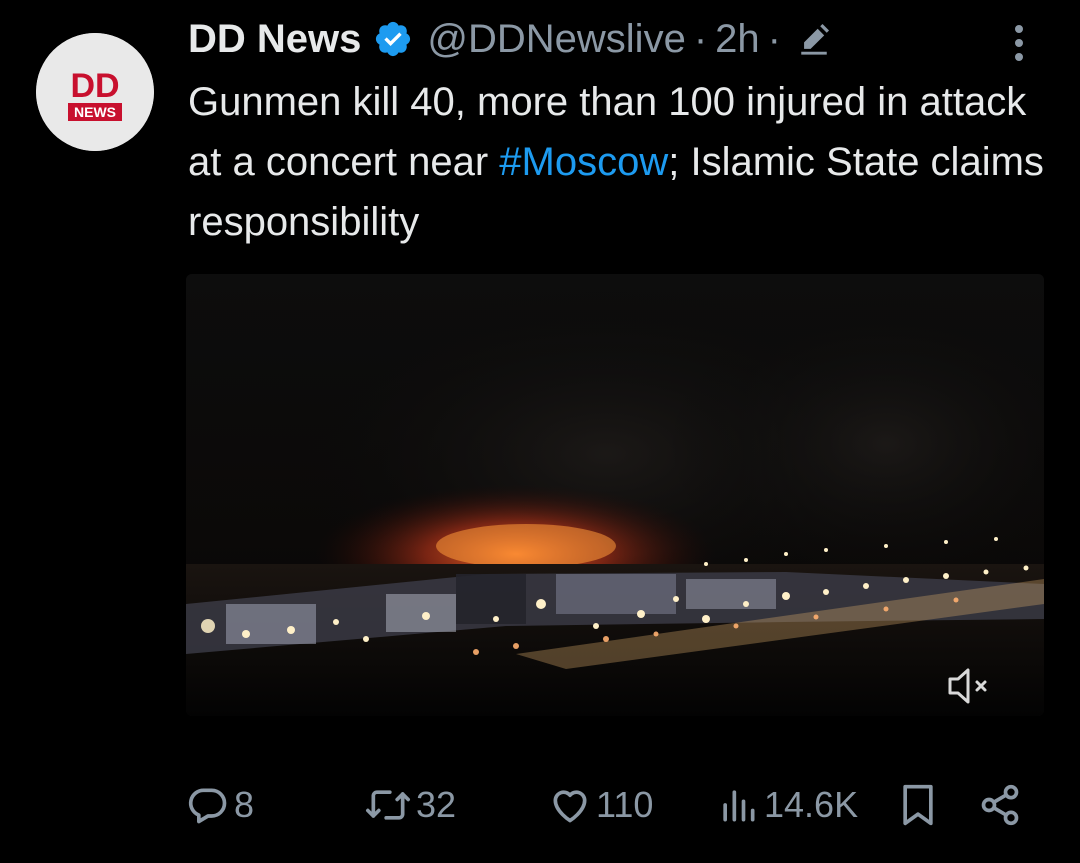 Image resolution: width=1080 pixels, height=863 pixels. I want to click on views-bars-icon, so click(739, 806).